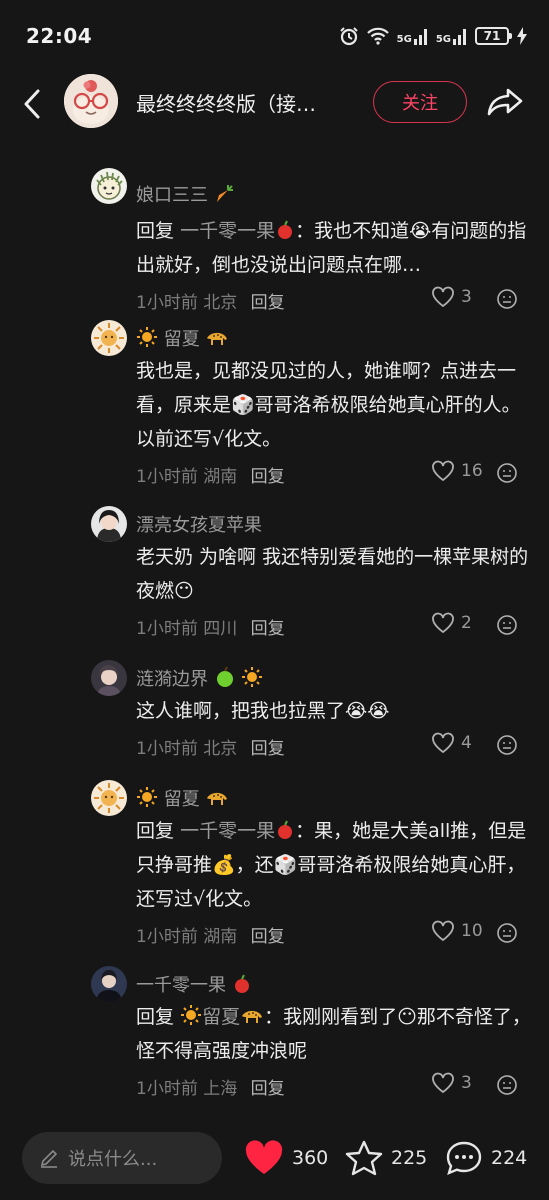  What do you see at coordinates (264, 1157) in the screenshot?
I see `heart-filled-icon` at bounding box center [264, 1157].